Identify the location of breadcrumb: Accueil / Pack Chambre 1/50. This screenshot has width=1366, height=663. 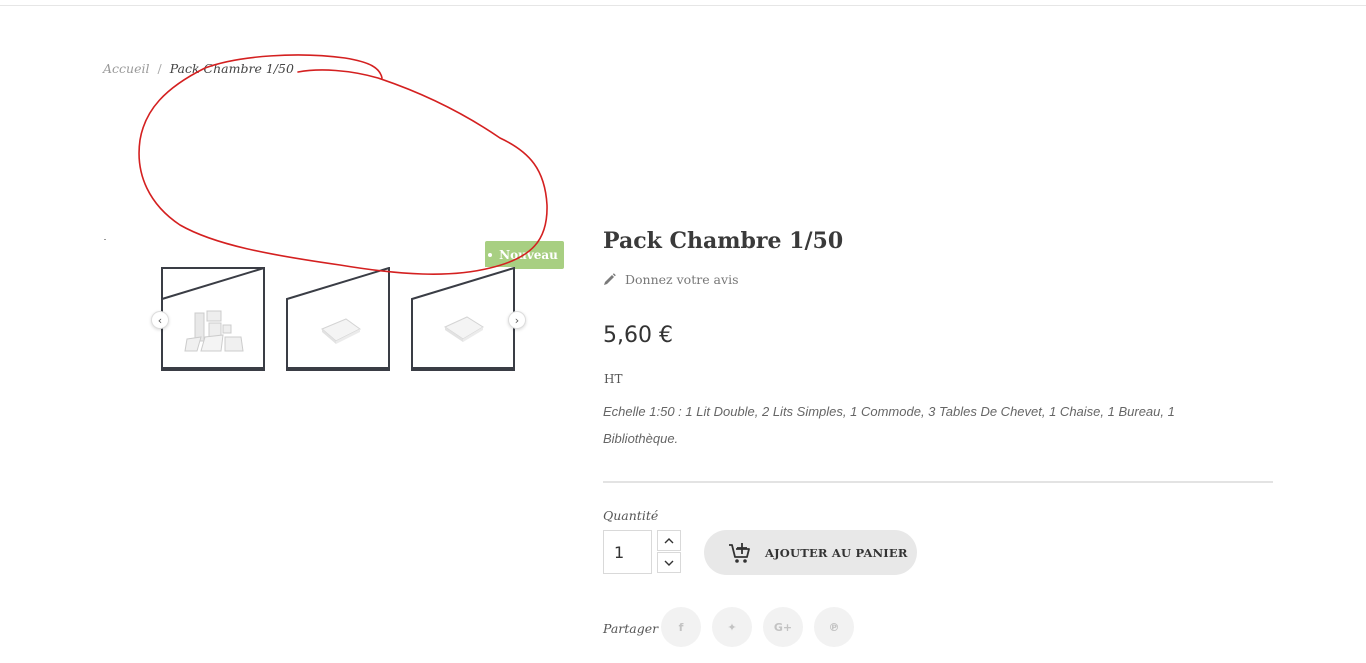
(198, 68).